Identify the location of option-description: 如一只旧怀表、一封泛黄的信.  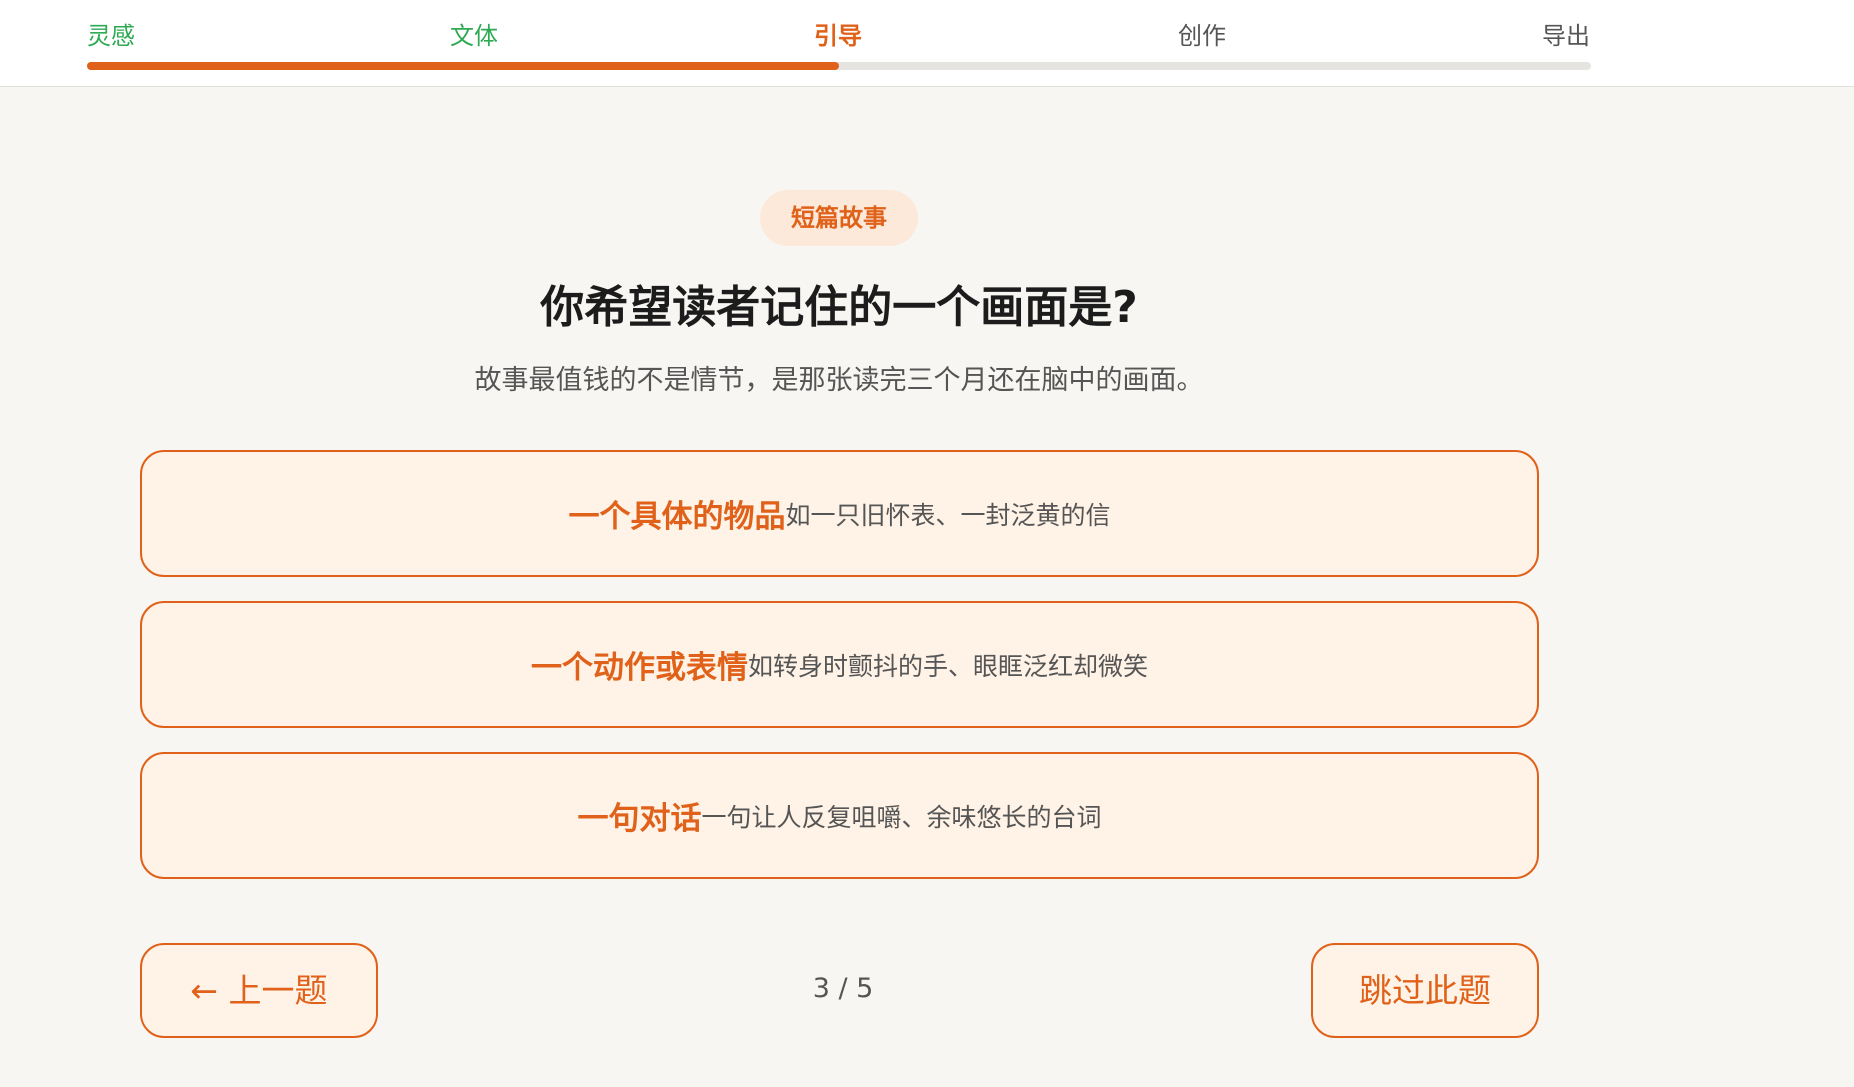
(948, 515).